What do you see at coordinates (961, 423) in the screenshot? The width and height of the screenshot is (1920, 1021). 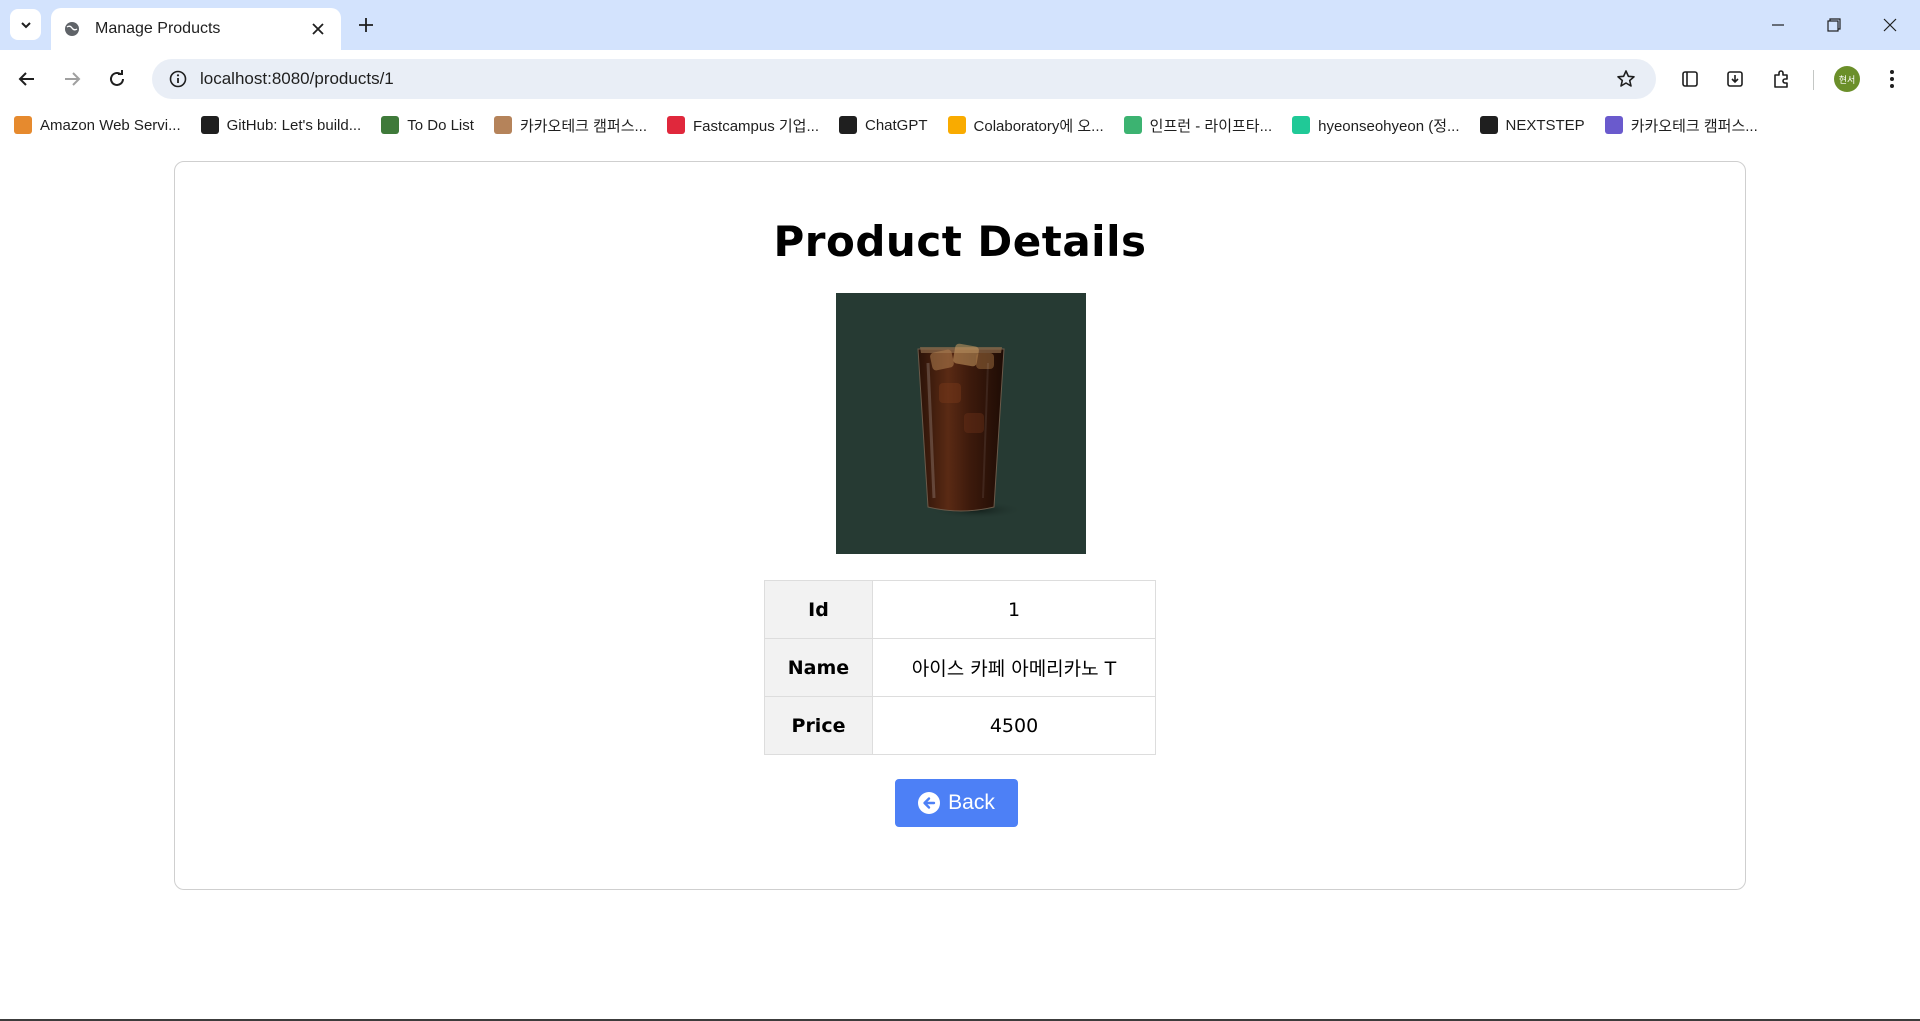 I see `product-image` at bounding box center [961, 423].